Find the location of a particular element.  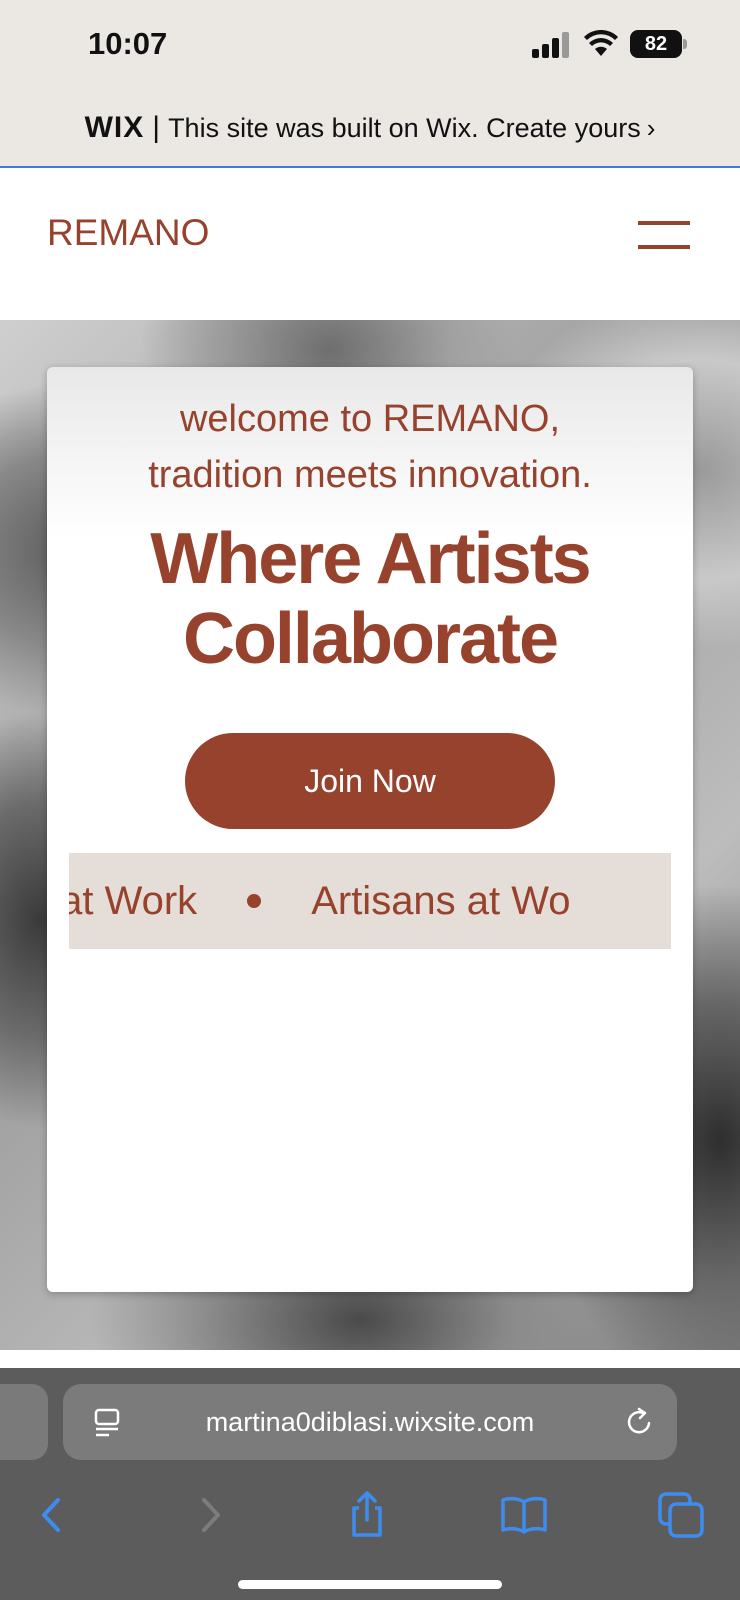

forward-icon is located at coordinates (211, 1515).